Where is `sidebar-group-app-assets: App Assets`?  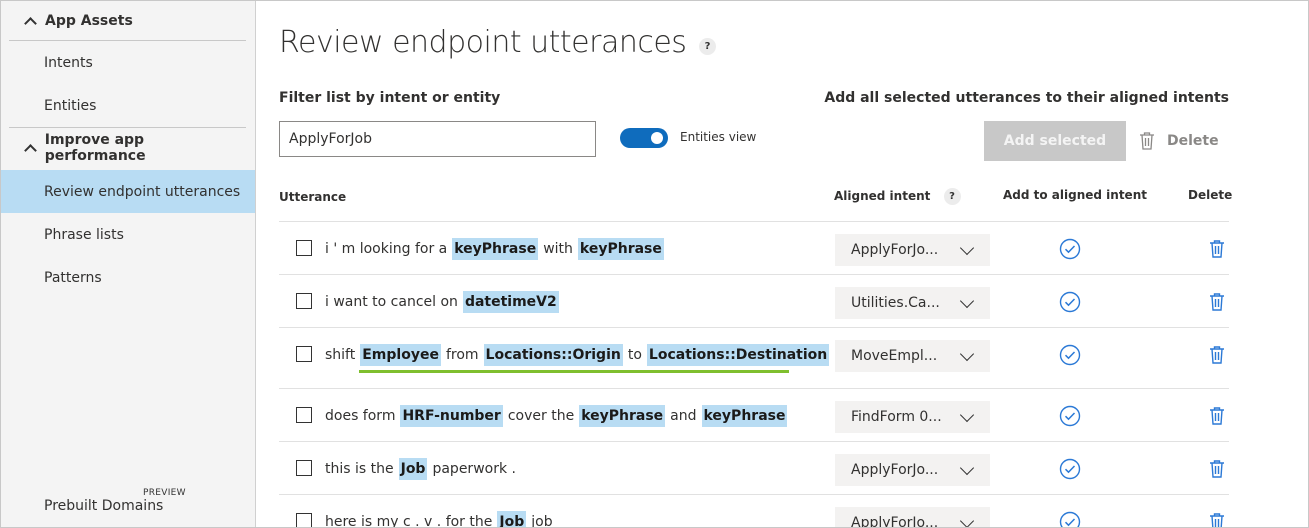 sidebar-group-app-assets: App Assets is located at coordinates (127, 21).